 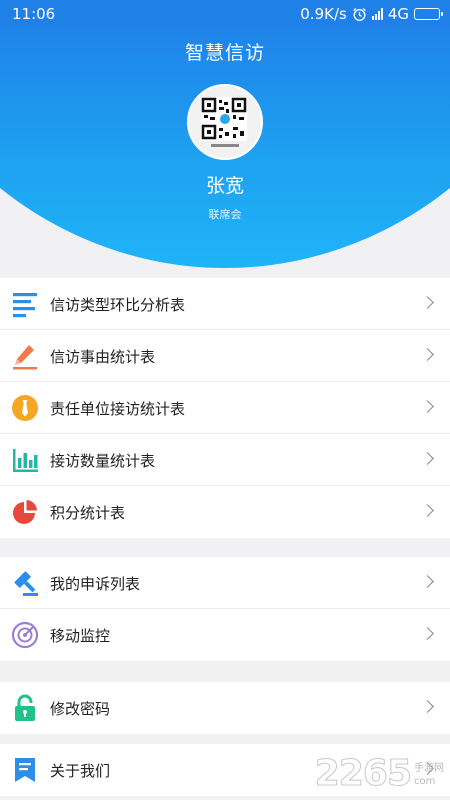 I want to click on menu-item-mobile-monitor: 移动监控, so click(x=225, y=635).